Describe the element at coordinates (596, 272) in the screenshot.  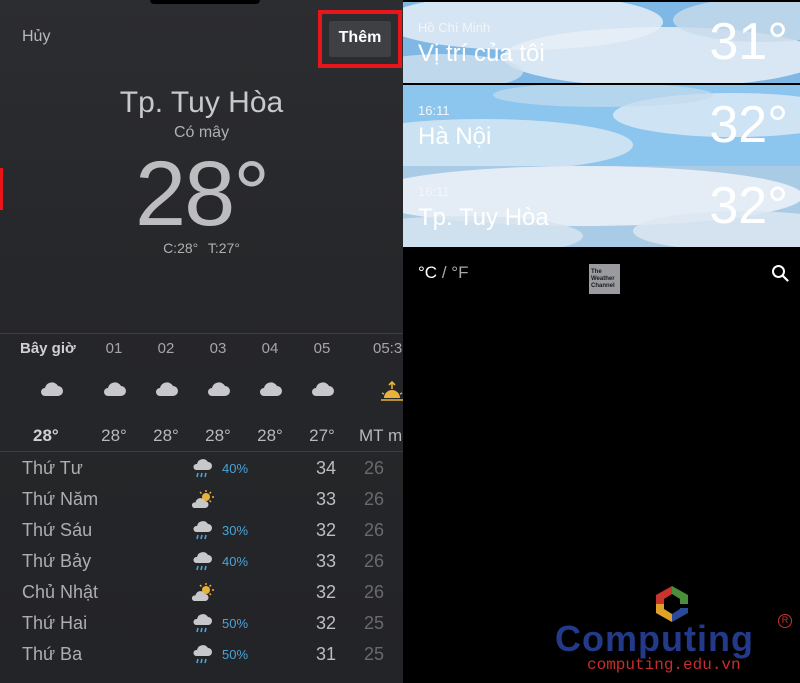
I see `svg-text: The` at that location.